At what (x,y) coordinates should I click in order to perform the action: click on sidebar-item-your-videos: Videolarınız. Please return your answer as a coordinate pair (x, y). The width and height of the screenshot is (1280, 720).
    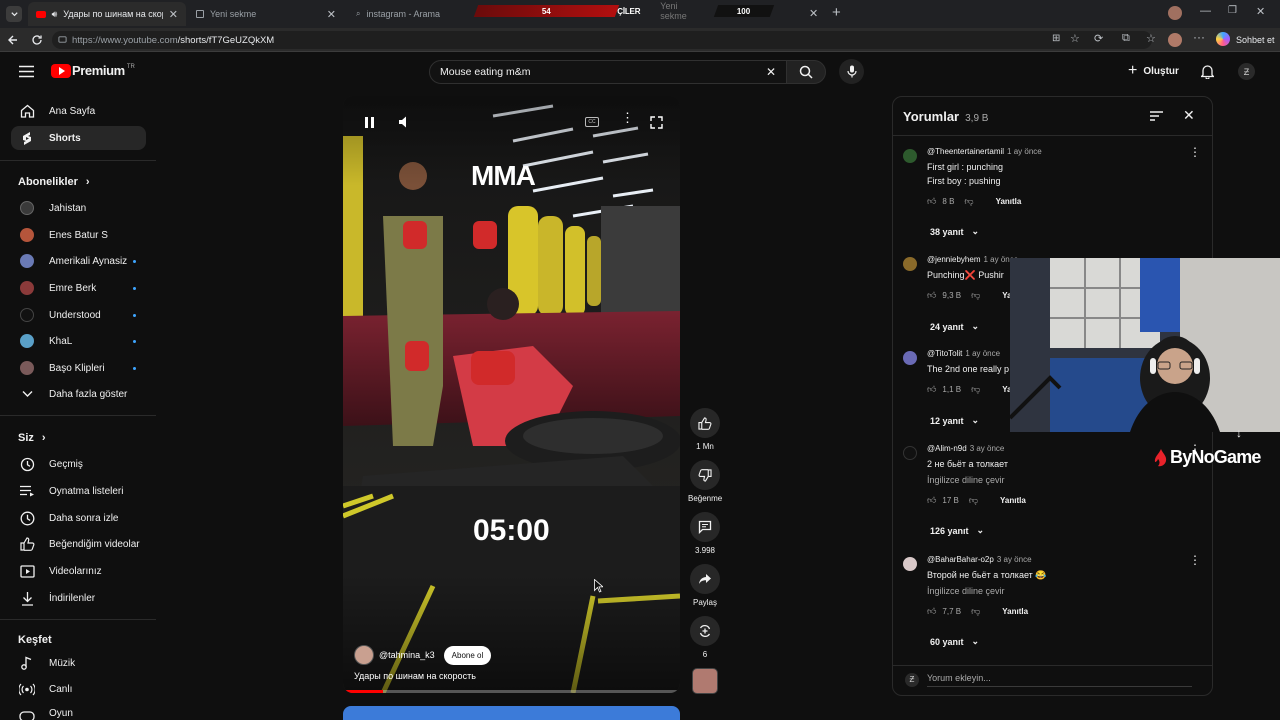
    Looking at the image, I should click on (78, 571).